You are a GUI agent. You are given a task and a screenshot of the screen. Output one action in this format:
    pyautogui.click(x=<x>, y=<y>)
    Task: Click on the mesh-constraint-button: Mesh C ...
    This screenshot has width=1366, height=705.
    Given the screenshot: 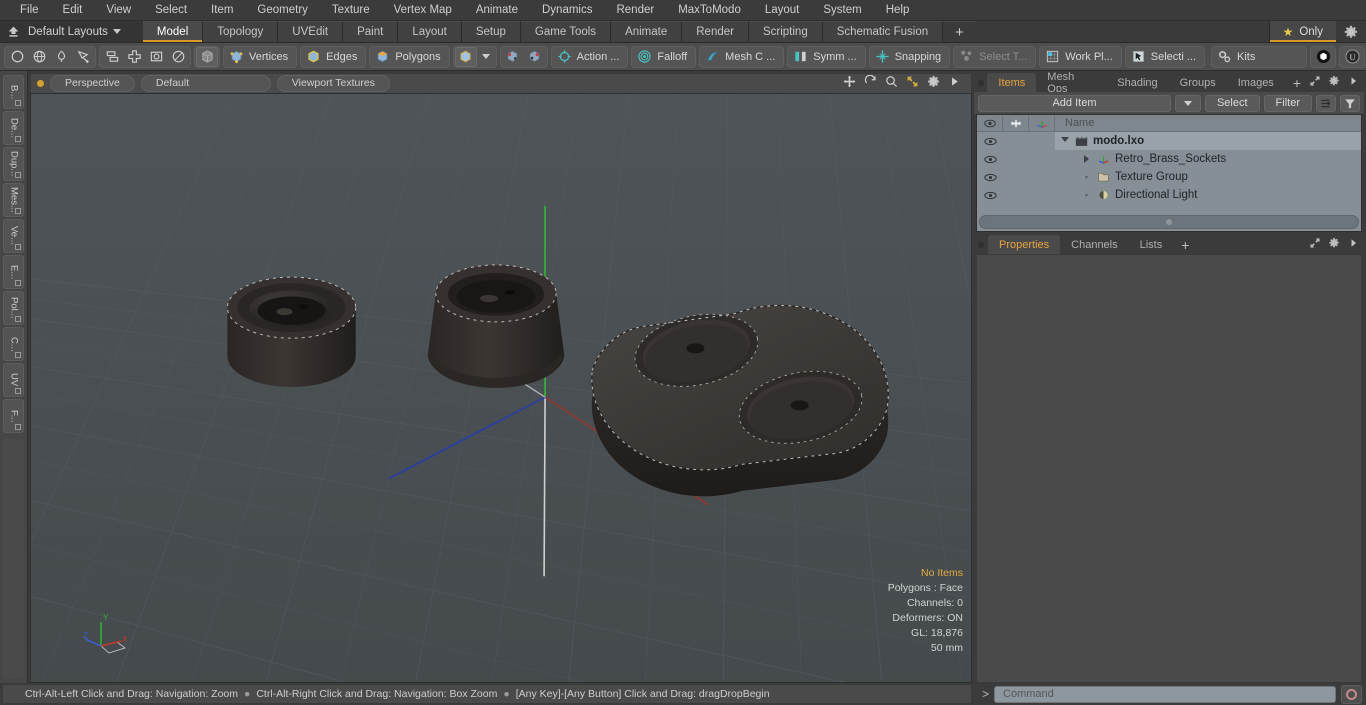 What is the action you would take?
    pyautogui.click(x=742, y=56)
    